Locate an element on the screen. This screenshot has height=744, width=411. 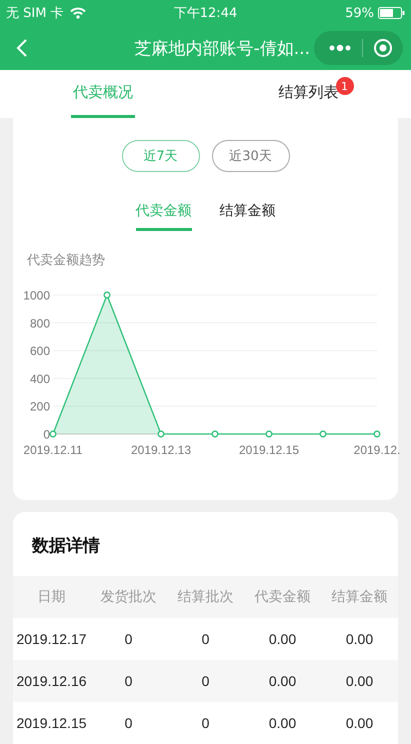
column-header: 代卖金额 is located at coordinates (283, 597).